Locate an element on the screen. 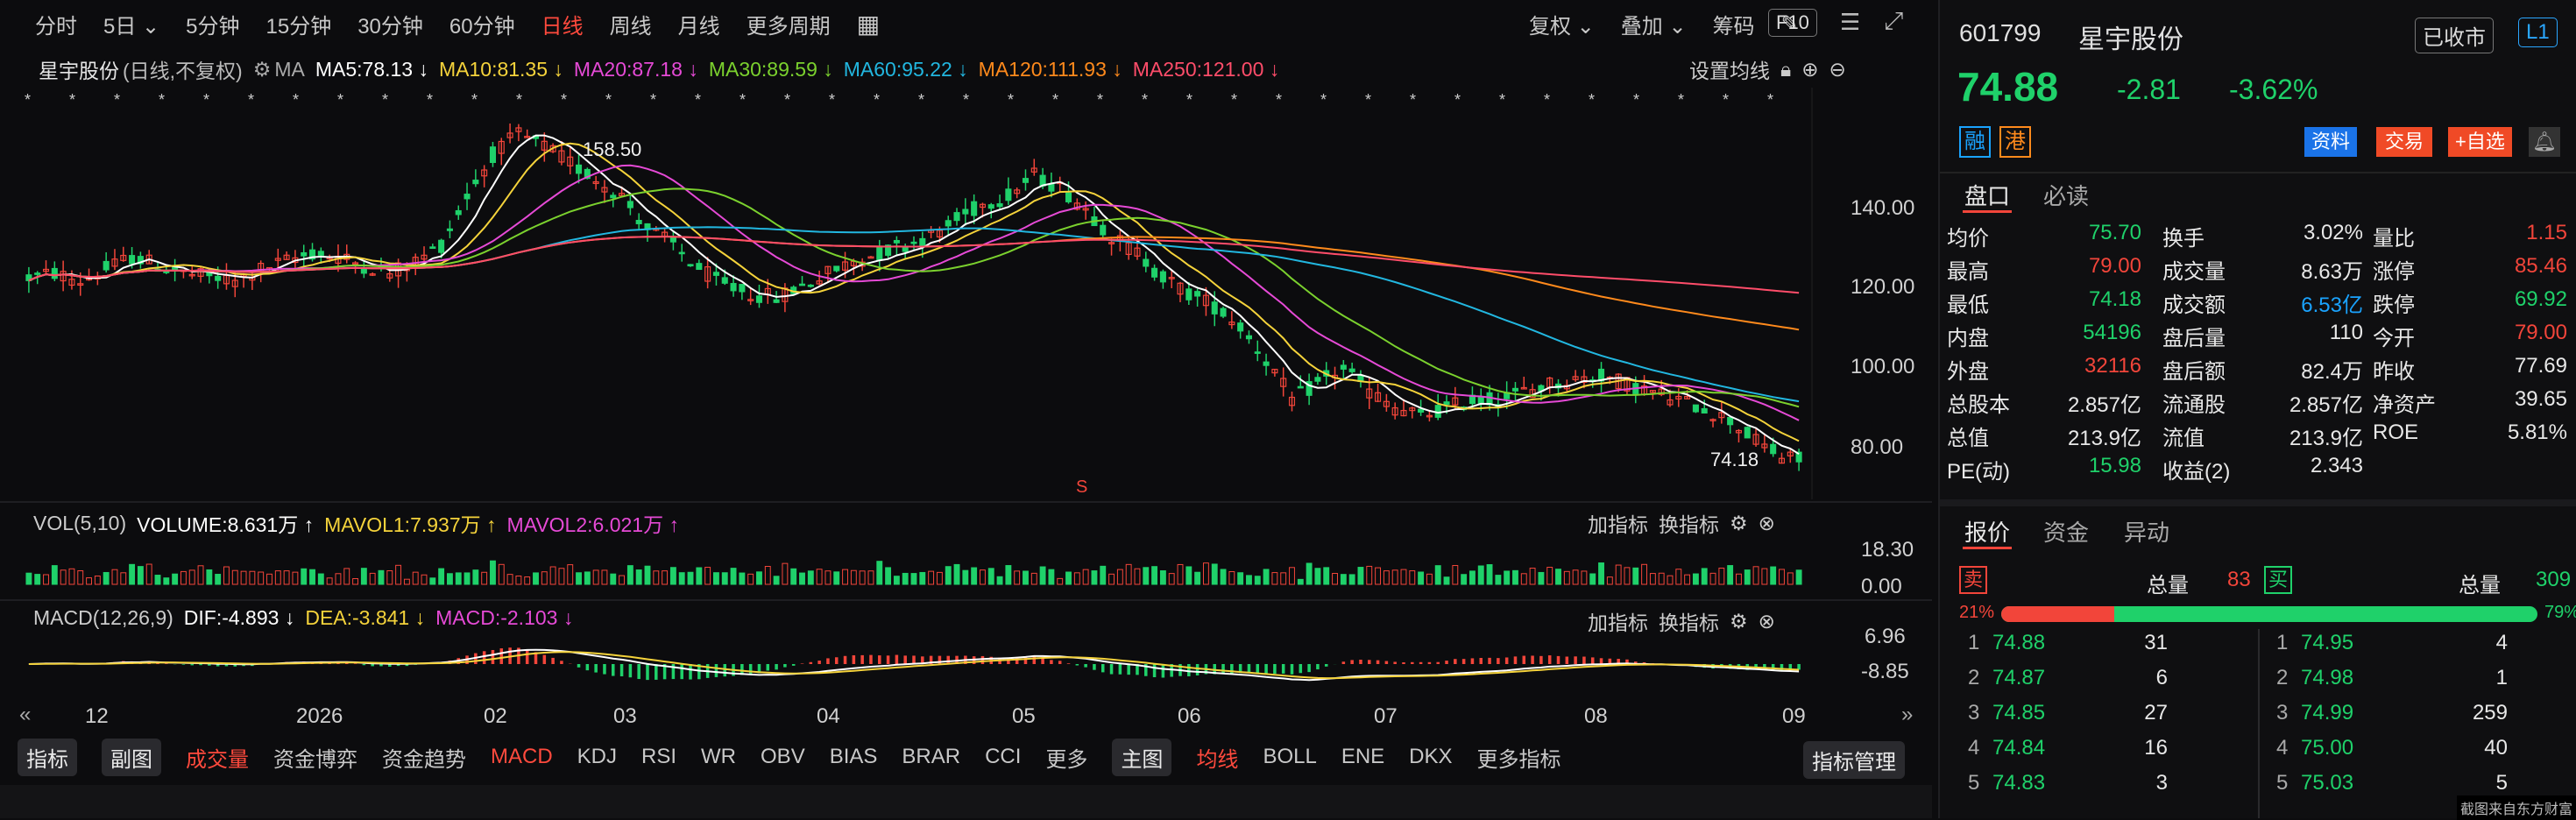 Image resolution: width=2576 pixels, height=820 pixels. ind-bias: BIAS is located at coordinates (854, 757).